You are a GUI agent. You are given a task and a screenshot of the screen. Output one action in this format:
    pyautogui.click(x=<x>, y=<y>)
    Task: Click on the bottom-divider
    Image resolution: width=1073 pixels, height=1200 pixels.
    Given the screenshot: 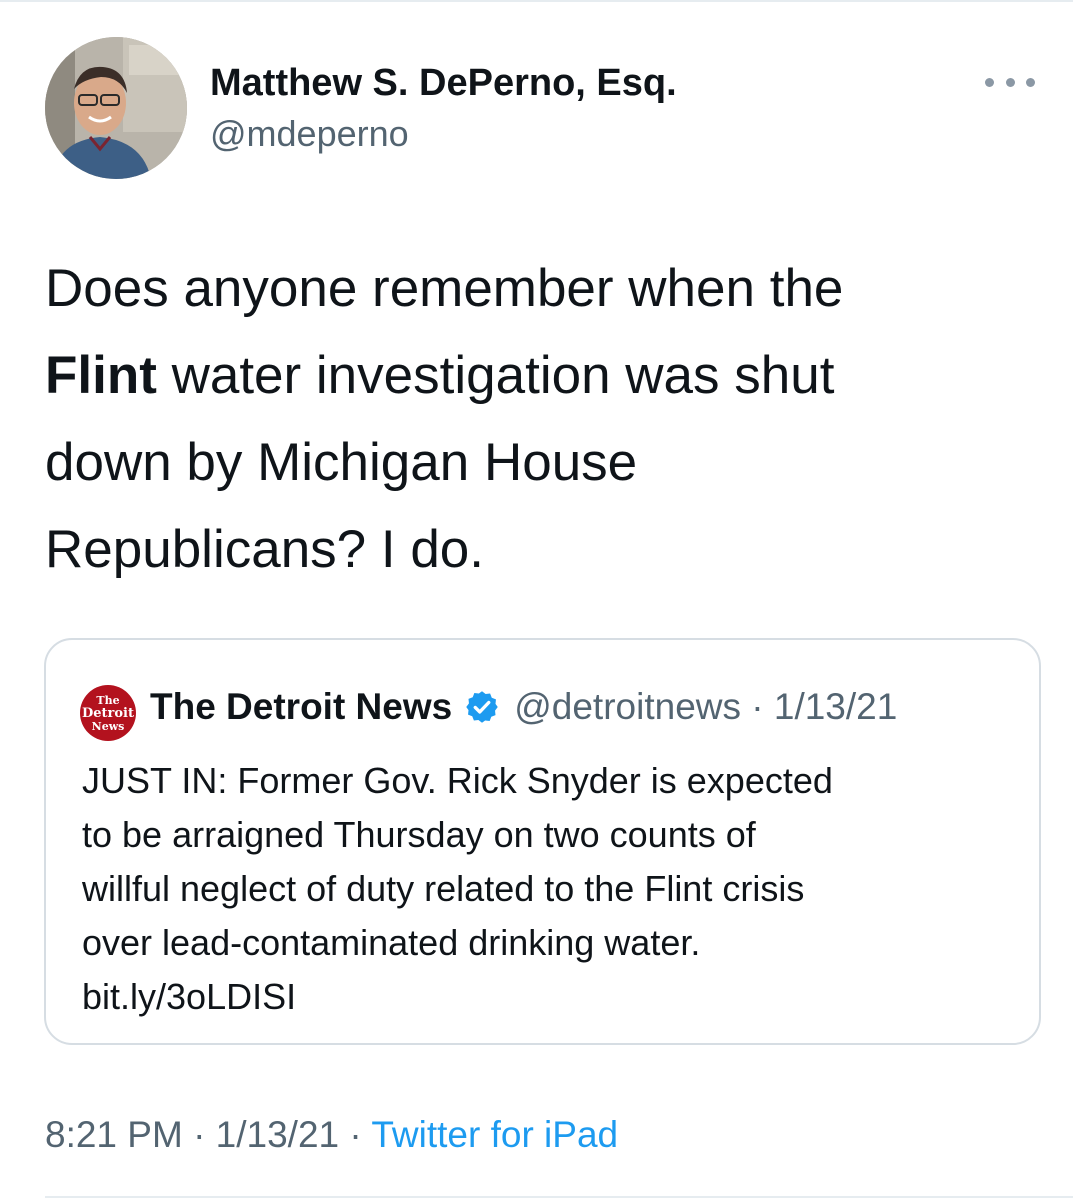 What is the action you would take?
    pyautogui.click(x=559, y=1197)
    